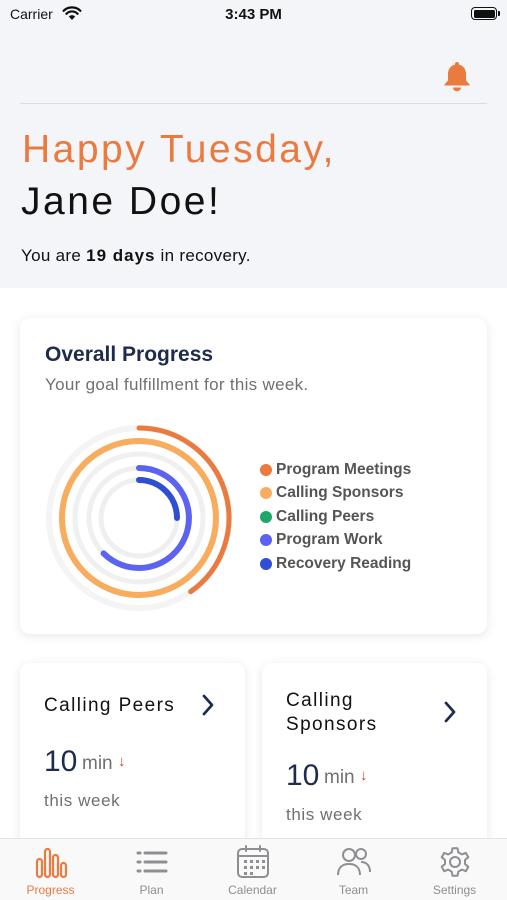 The height and width of the screenshot is (900, 507). I want to click on legend-dot-program-meetings, so click(266, 469).